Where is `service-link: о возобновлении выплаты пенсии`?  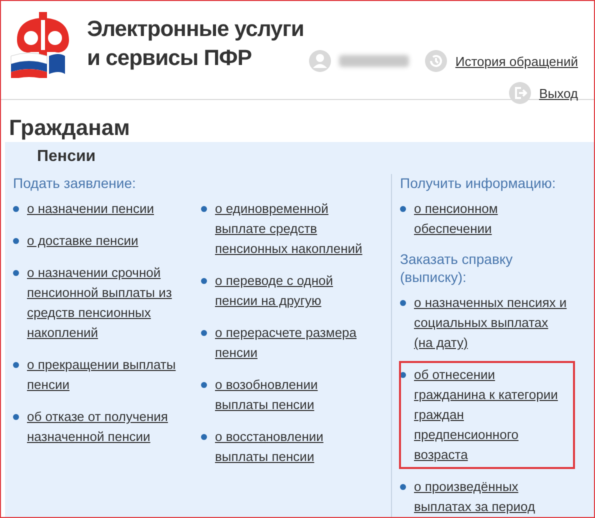
service-link: о возобновлении выплаты пенсии is located at coordinates (291, 395).